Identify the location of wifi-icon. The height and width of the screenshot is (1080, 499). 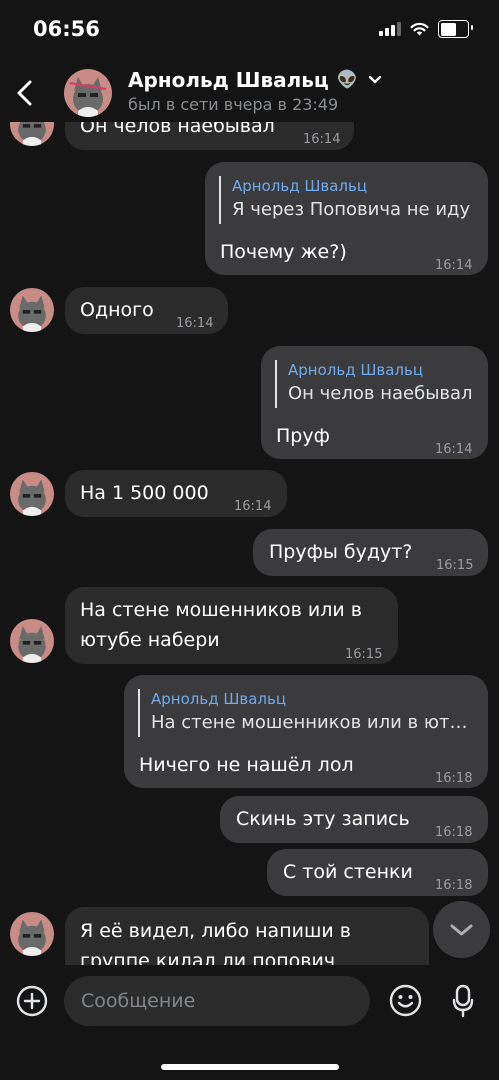
(419, 29).